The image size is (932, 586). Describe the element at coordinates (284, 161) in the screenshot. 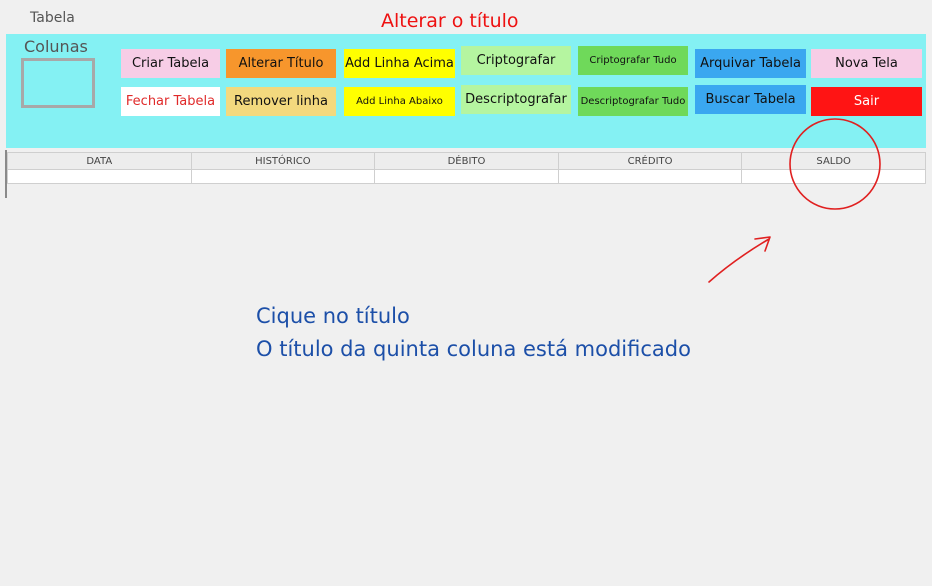

I see `column-header-historico: HISTÓRICO` at that location.